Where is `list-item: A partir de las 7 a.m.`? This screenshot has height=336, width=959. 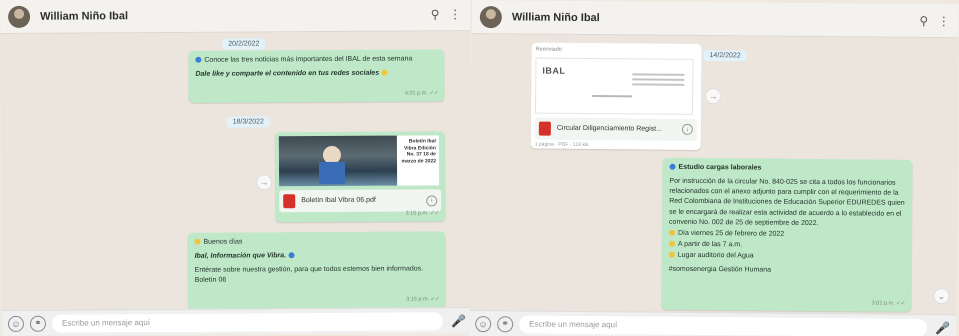 list-item: A partir de las 7 a.m. is located at coordinates (786, 246).